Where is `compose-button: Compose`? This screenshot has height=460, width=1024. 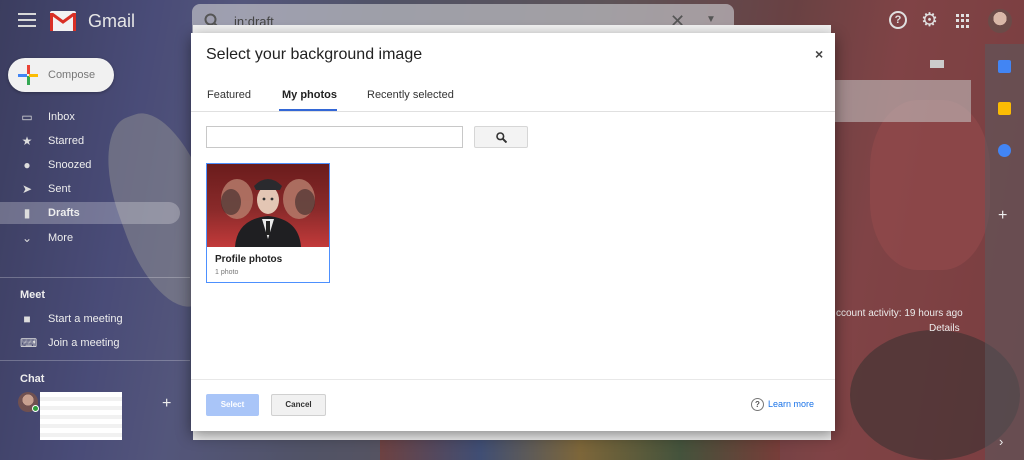 compose-button: Compose is located at coordinates (61, 75).